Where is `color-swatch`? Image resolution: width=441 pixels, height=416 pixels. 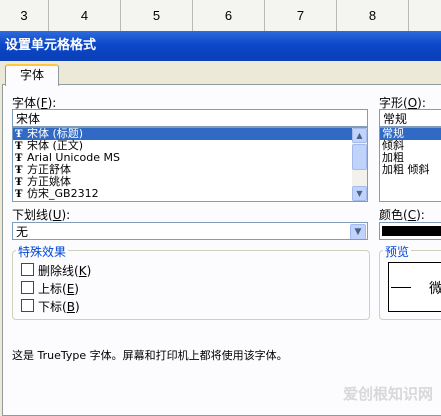
color-swatch is located at coordinates (411, 231).